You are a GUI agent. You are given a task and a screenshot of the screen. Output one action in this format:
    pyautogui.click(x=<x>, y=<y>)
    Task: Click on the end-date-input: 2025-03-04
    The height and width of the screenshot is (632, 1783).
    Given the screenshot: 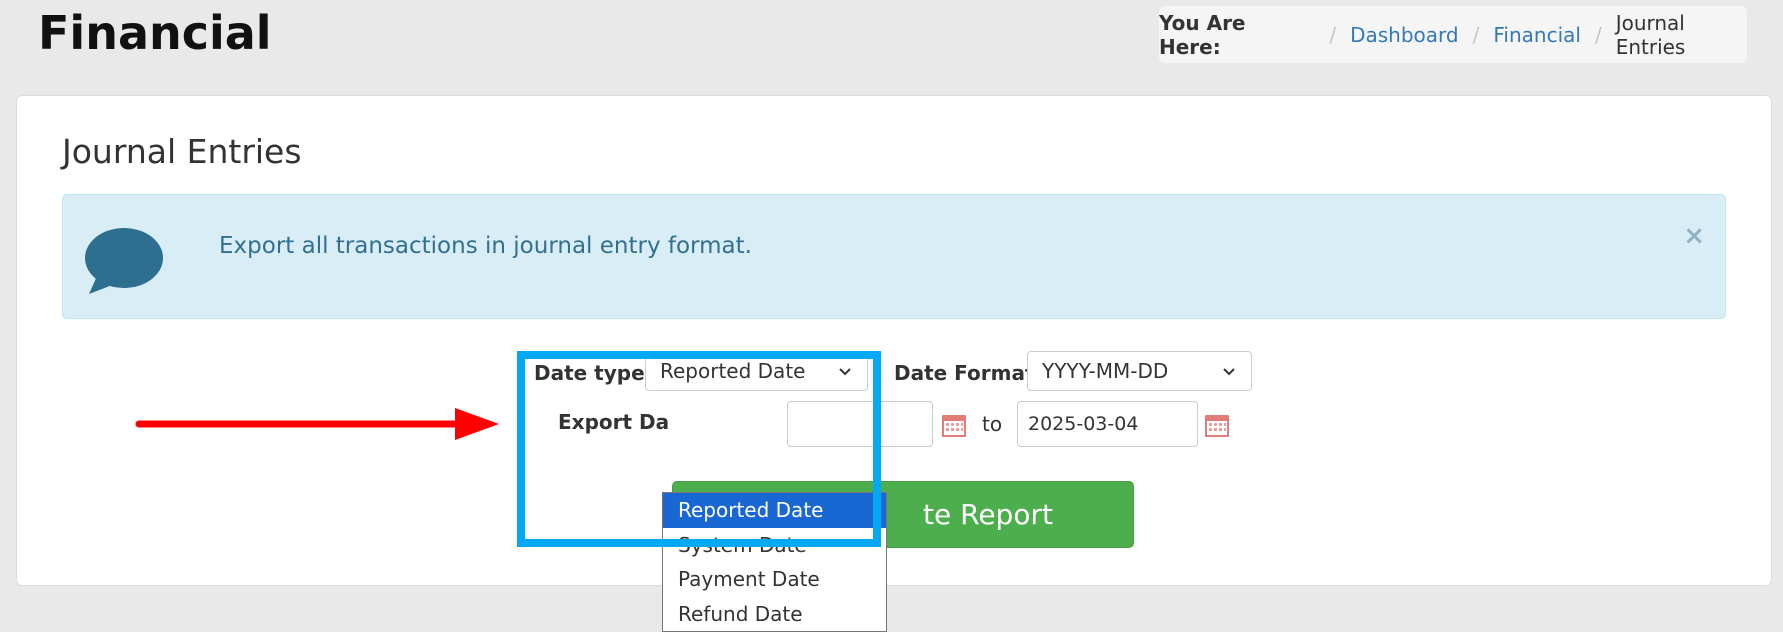 What is the action you would take?
    pyautogui.click(x=1107, y=424)
    